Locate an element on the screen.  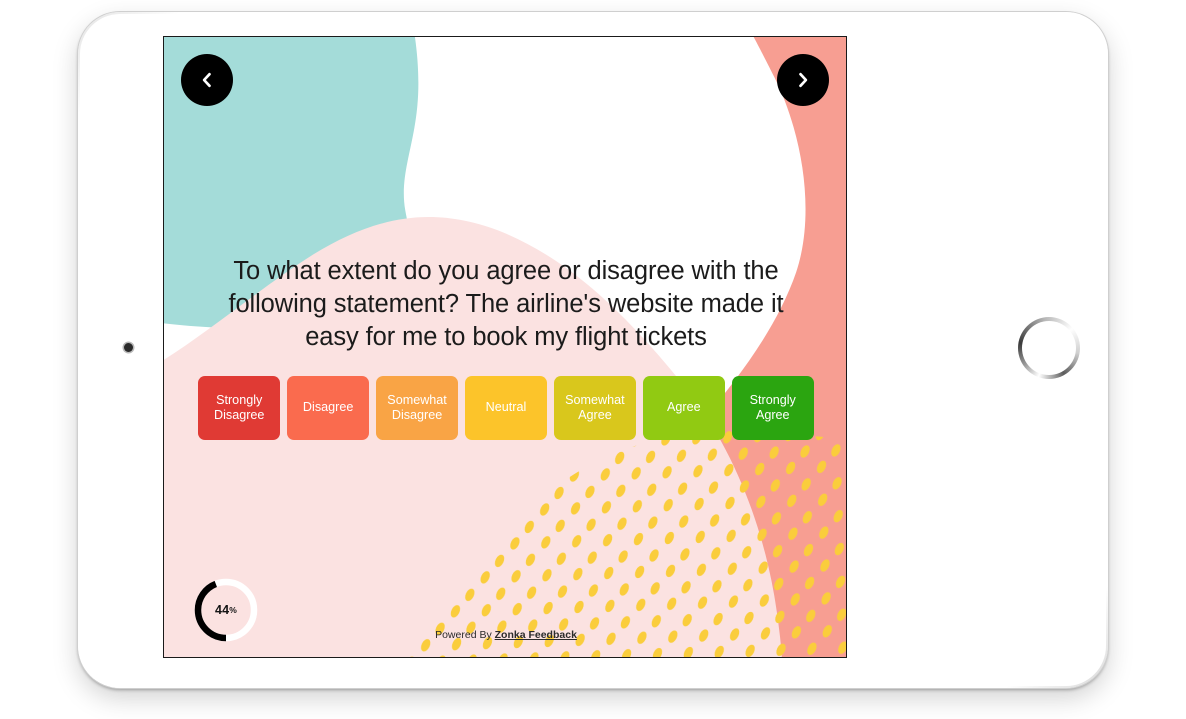
chevron-right-icon is located at coordinates (803, 80).